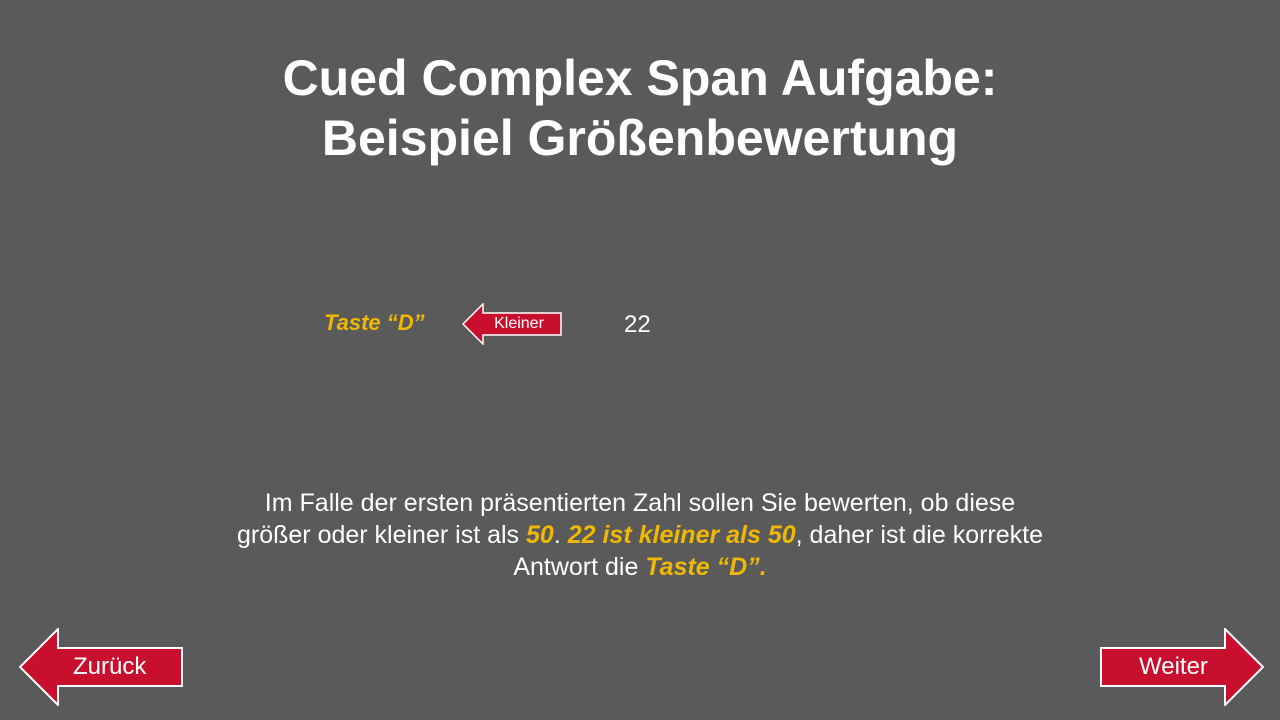  I want to click on instruction-text-segment: , daher ist die korrekte, so click(919, 535).